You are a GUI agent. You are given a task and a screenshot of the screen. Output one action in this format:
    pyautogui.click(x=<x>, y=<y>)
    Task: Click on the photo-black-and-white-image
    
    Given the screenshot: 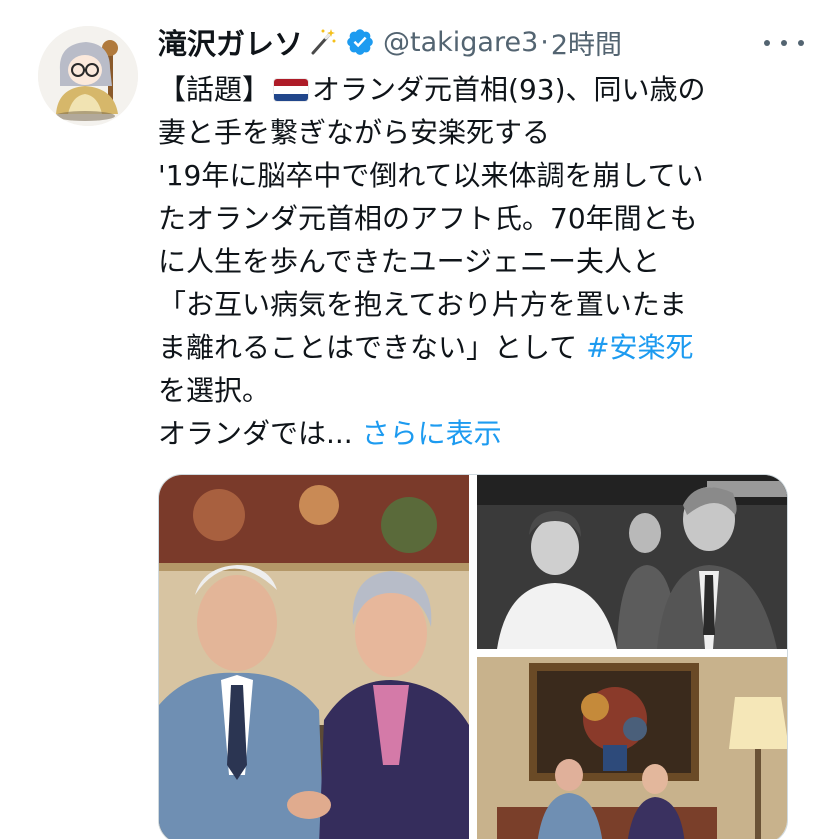 What is the action you would take?
    pyautogui.click(x=632, y=562)
    